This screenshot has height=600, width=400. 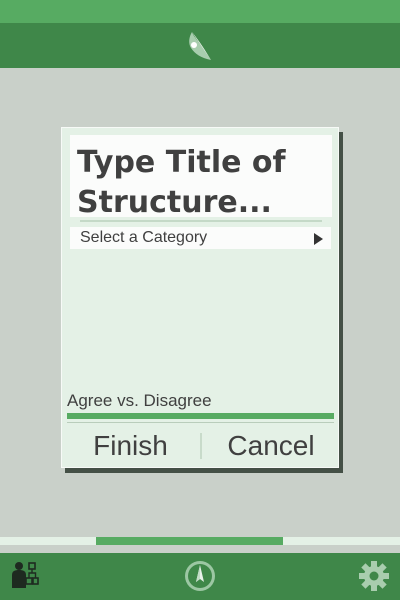 What do you see at coordinates (318, 239) in the screenshot?
I see `triangle-right-icon` at bounding box center [318, 239].